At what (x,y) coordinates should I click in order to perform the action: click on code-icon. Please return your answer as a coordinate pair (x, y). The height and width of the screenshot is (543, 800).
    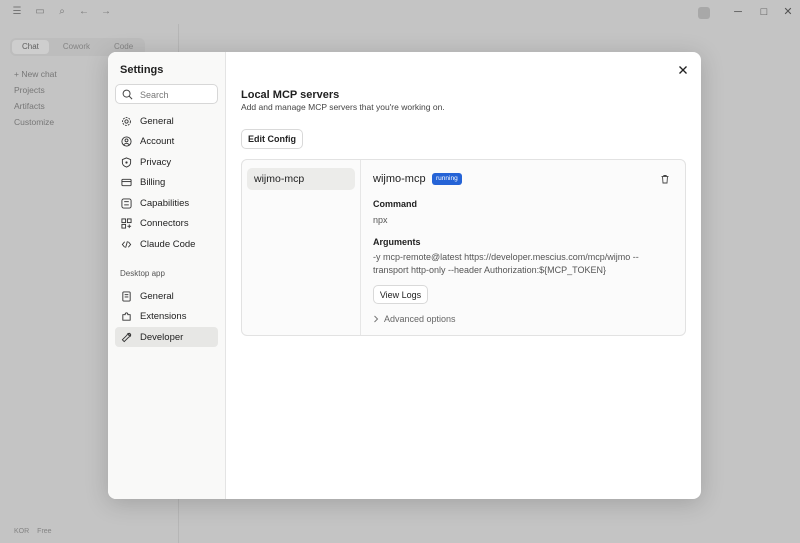
    Looking at the image, I should click on (126, 244).